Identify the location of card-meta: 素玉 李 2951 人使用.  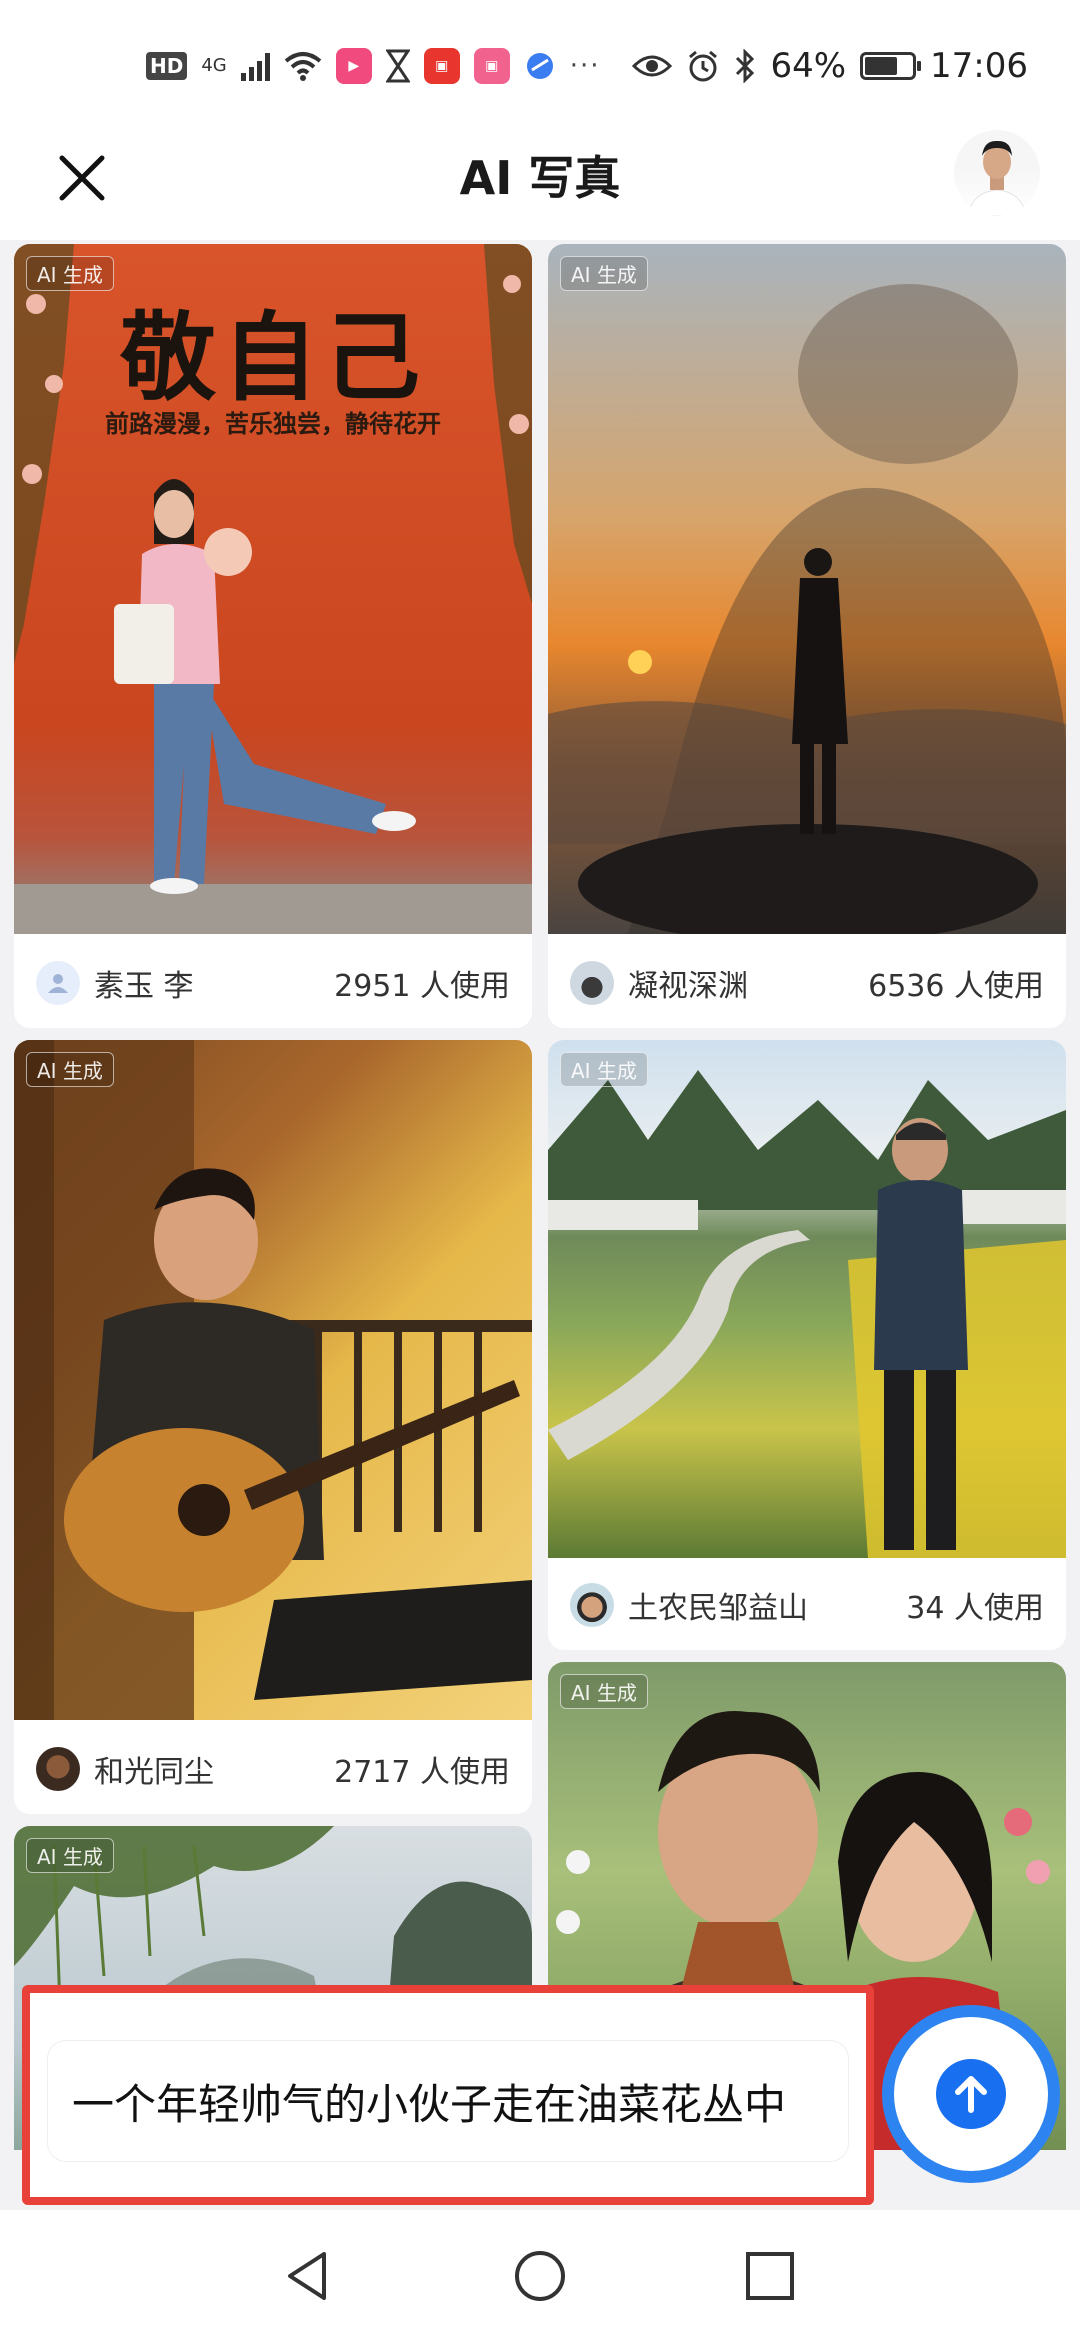
(273, 983).